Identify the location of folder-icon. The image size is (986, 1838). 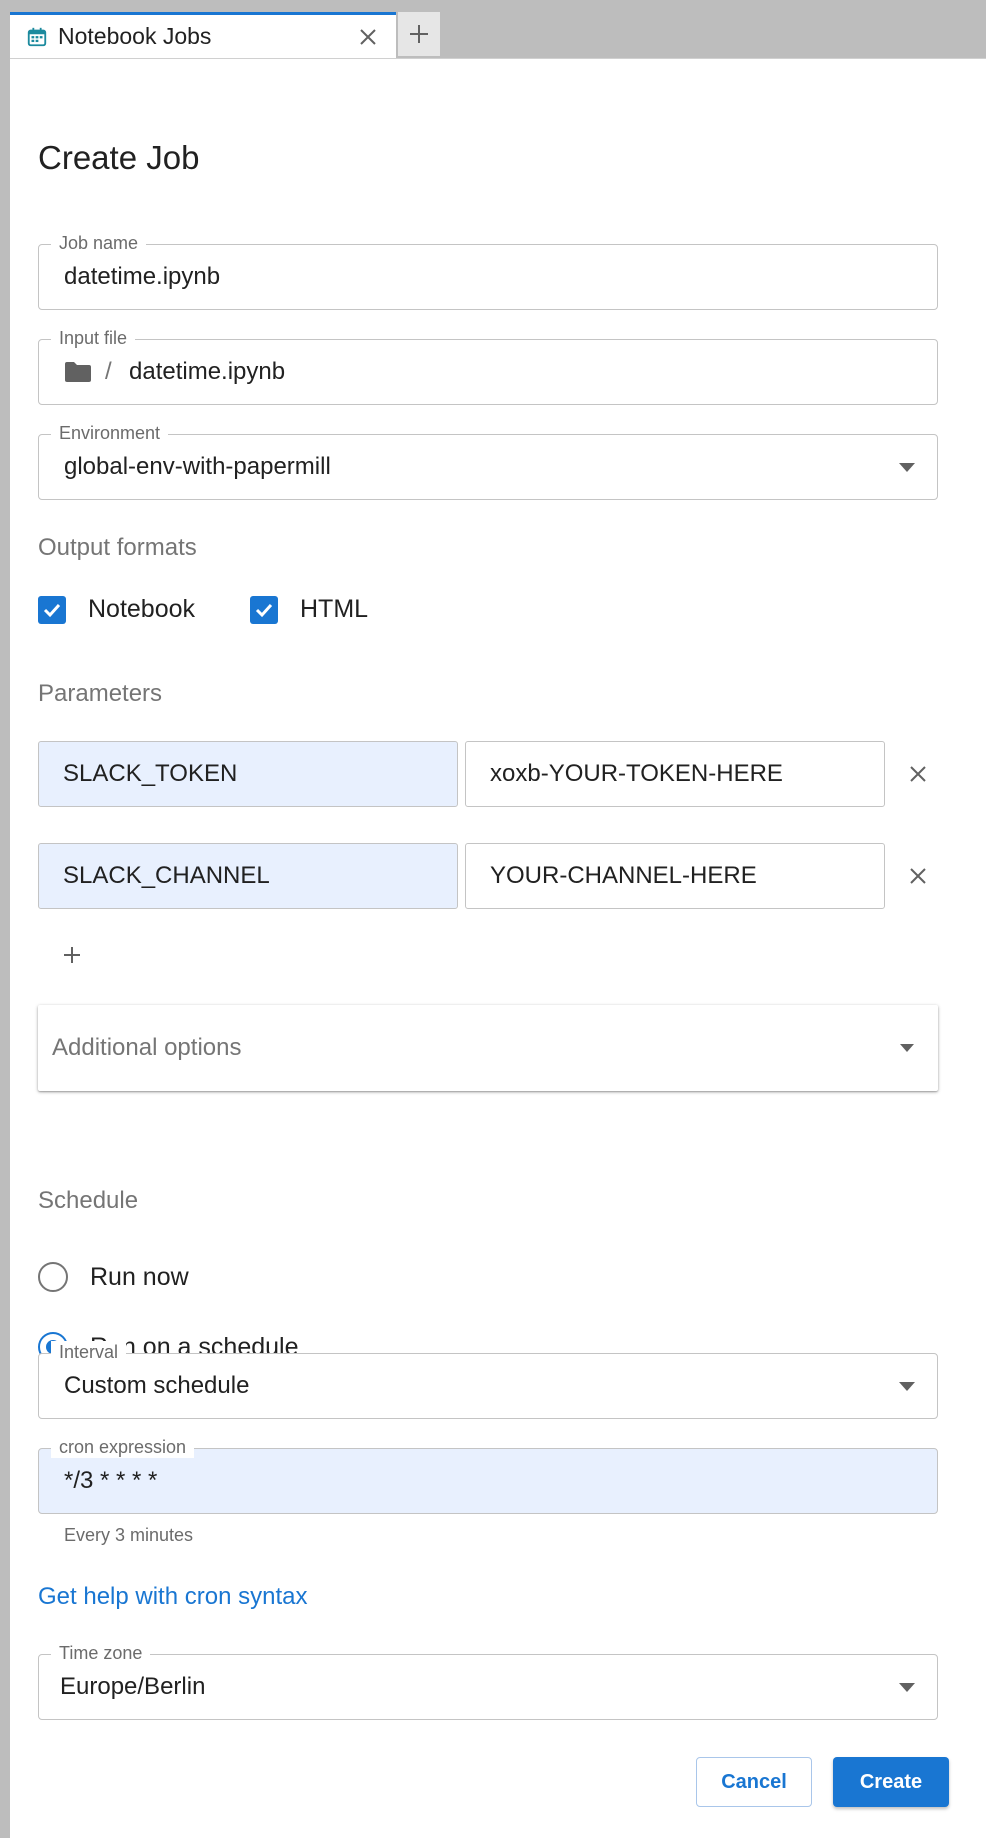
(78, 372).